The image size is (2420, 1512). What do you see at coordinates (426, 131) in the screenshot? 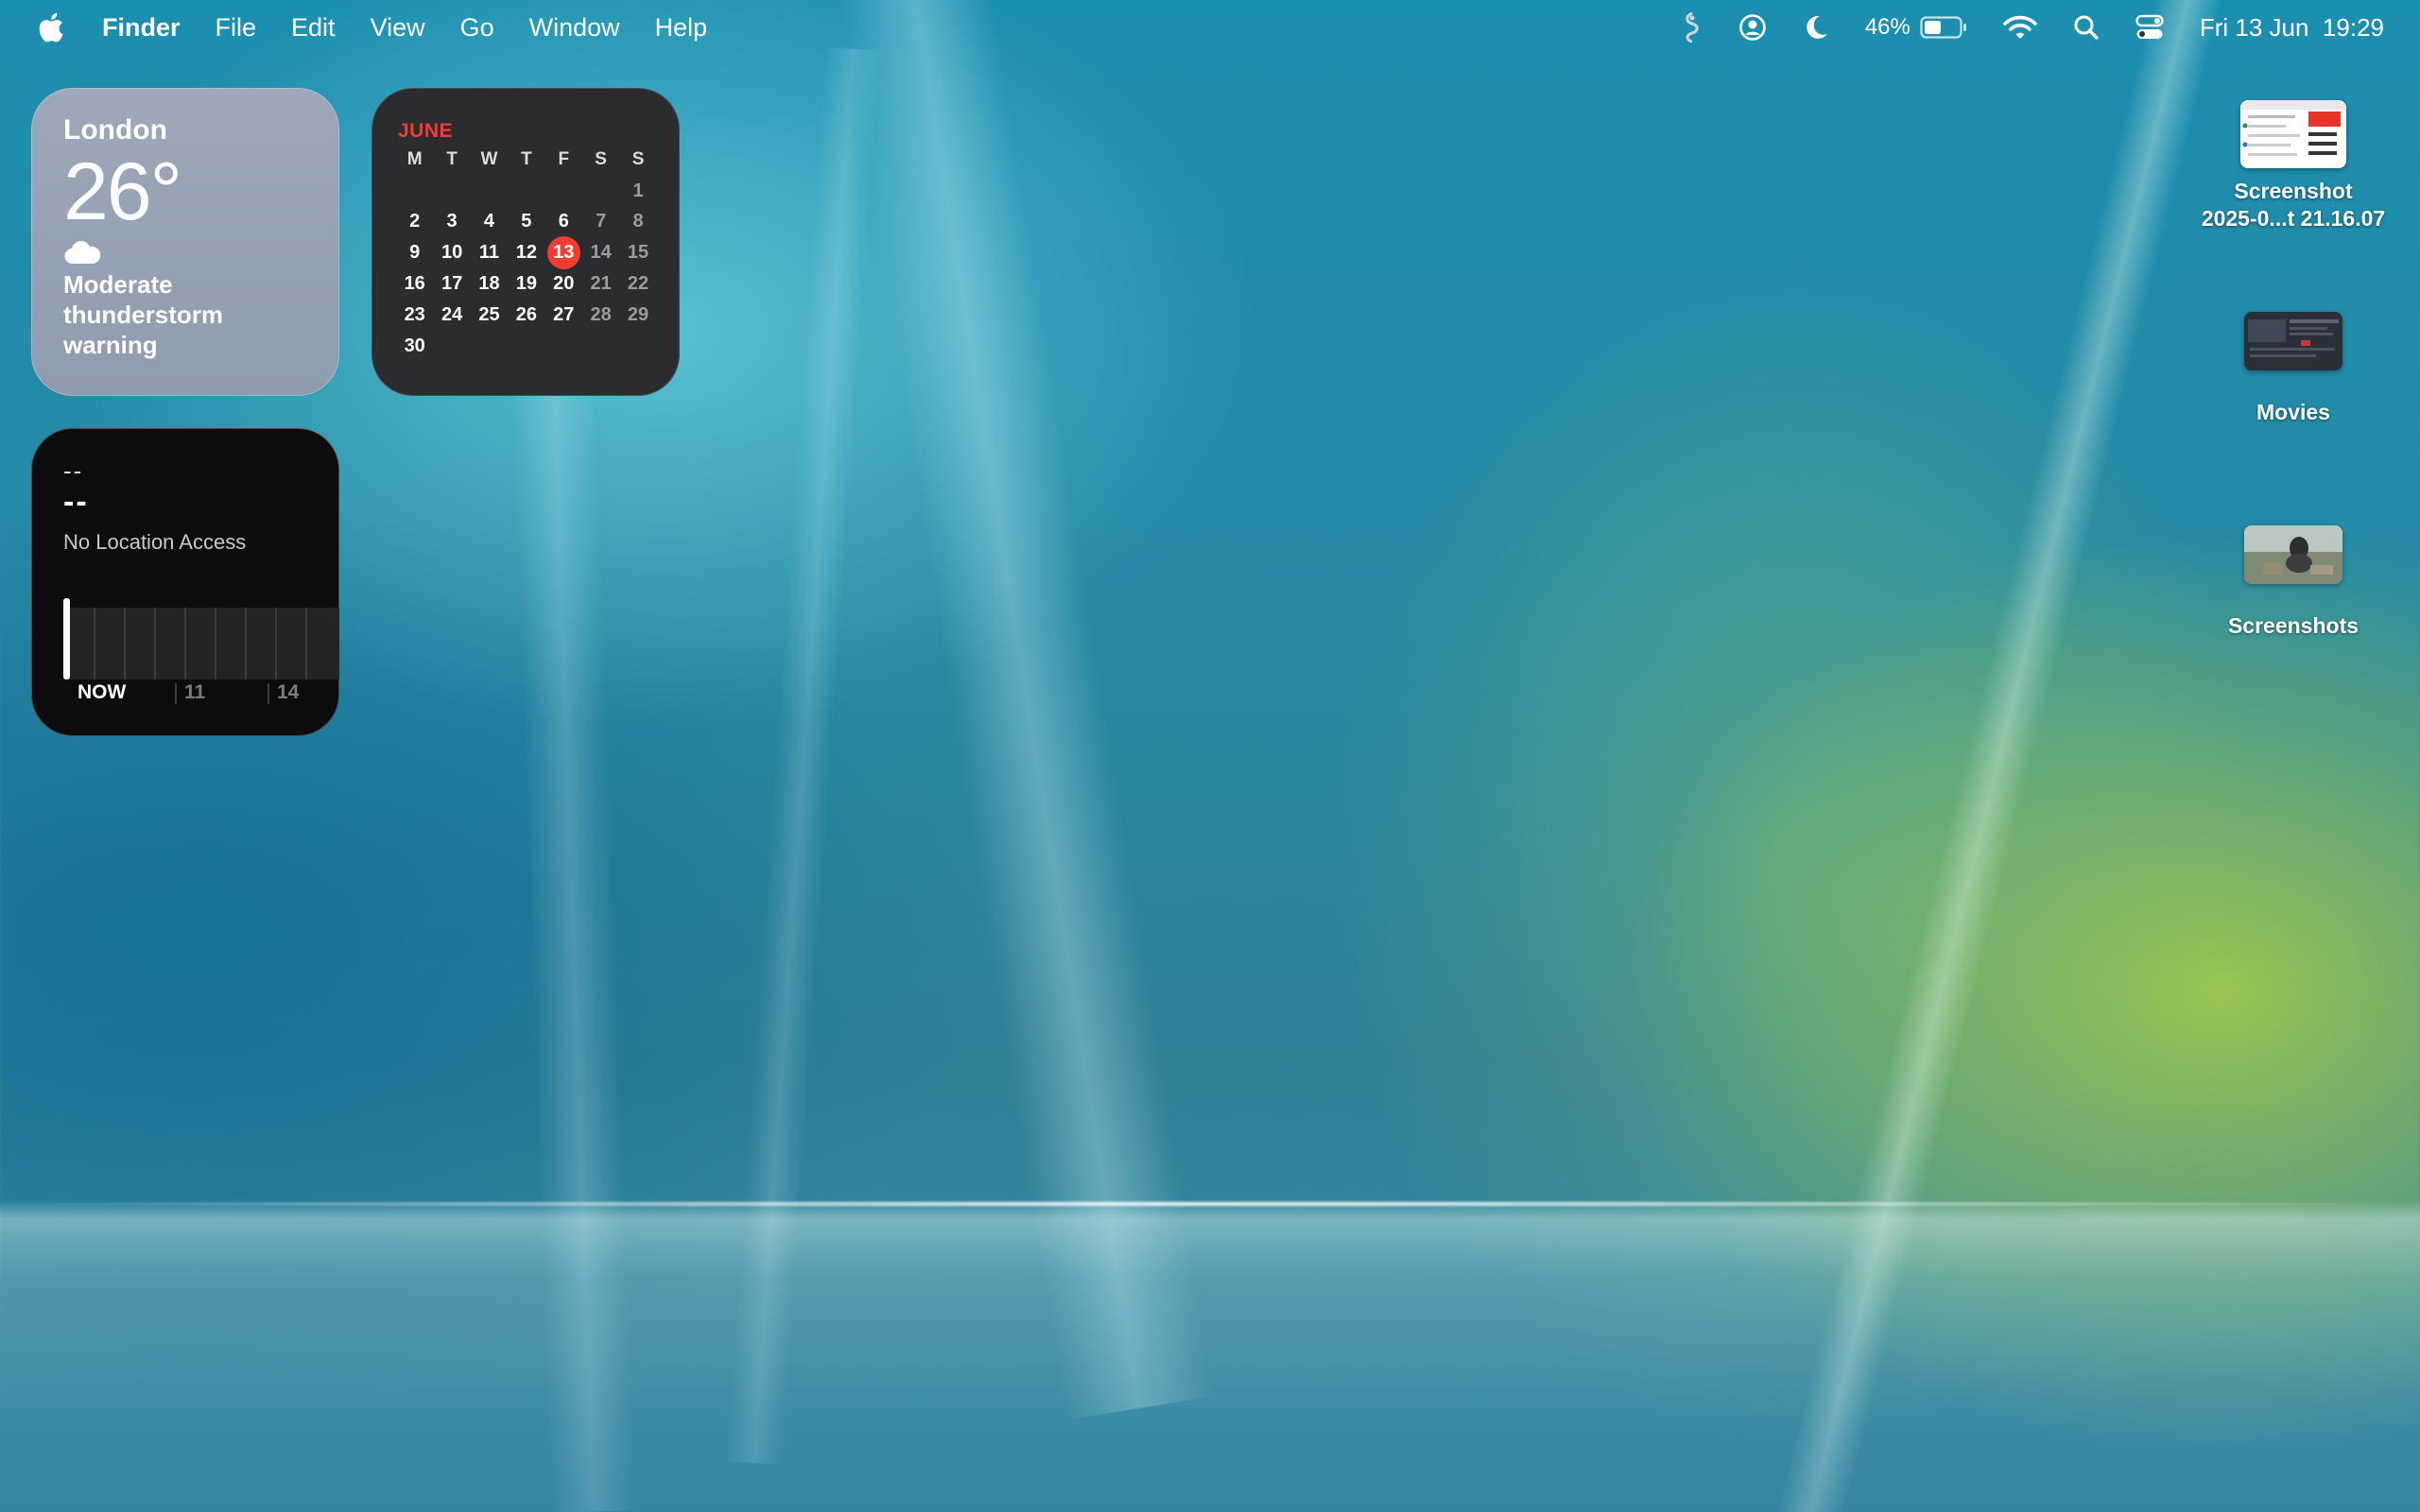
I see `calendar-month: JUNE` at bounding box center [426, 131].